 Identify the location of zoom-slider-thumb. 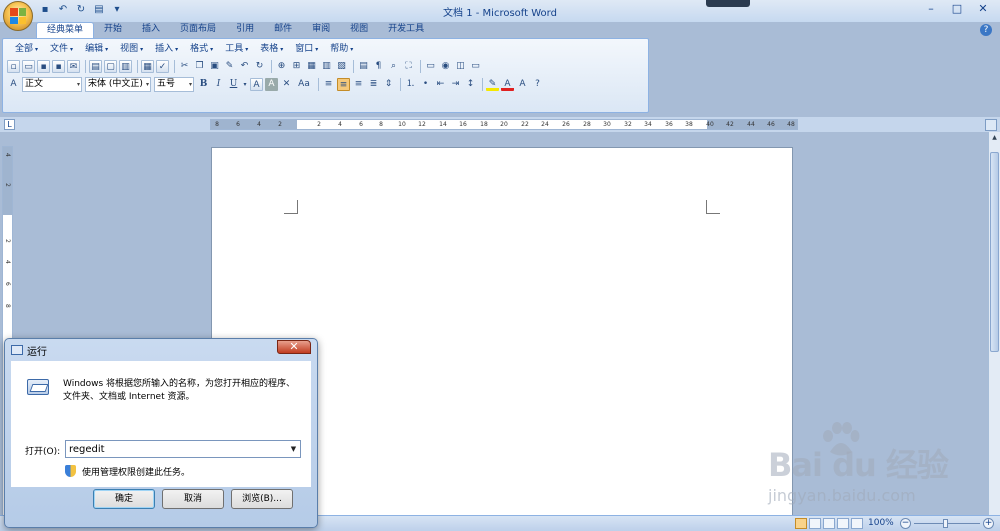
(945, 523).